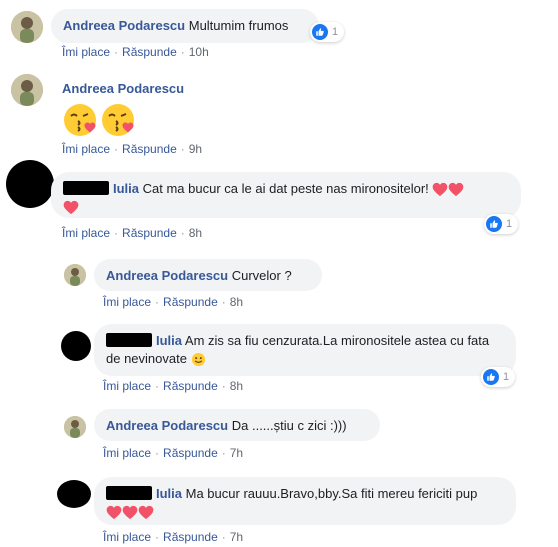  Describe the element at coordinates (289, 425) in the screenshot. I see `comment-text: Da ......știu c zici :)))` at that location.